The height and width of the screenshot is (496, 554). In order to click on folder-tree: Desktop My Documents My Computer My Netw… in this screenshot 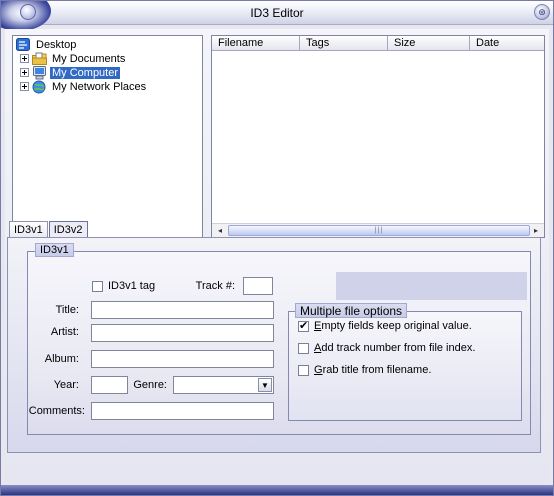, I will do `click(107, 136)`.